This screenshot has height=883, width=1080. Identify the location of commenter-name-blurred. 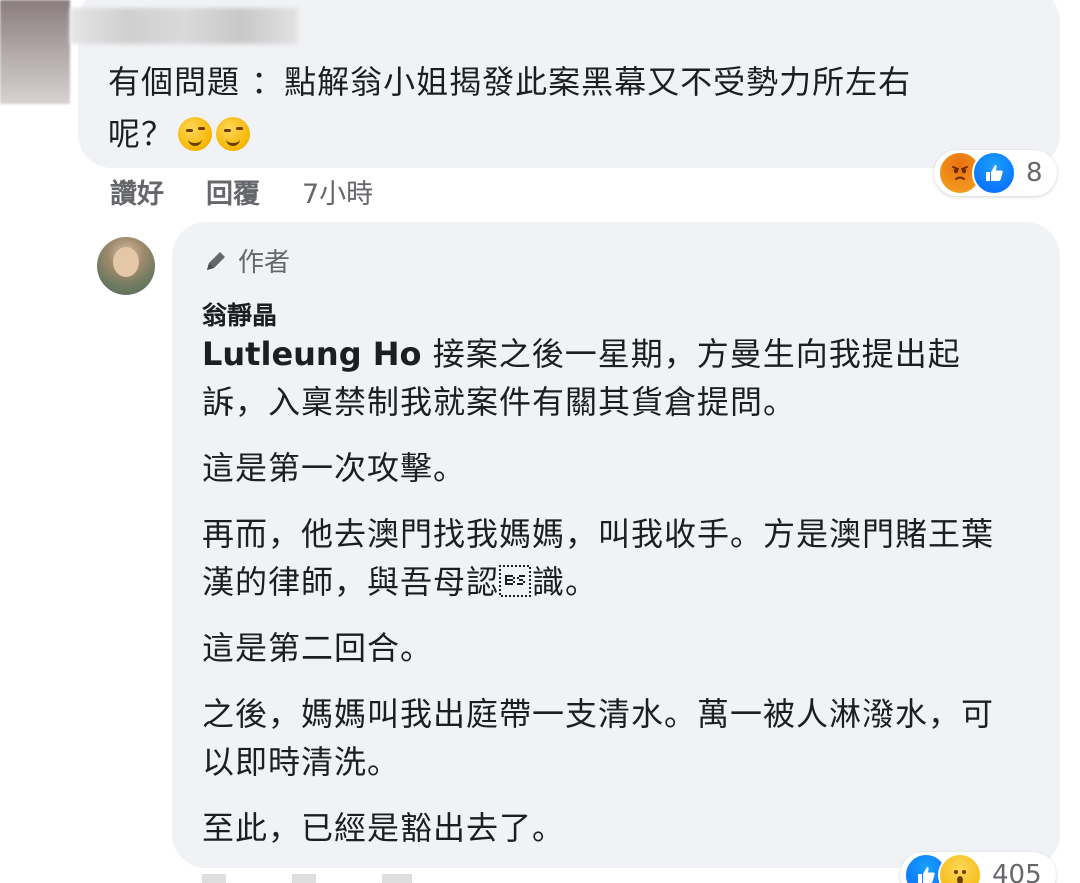
(184, 26).